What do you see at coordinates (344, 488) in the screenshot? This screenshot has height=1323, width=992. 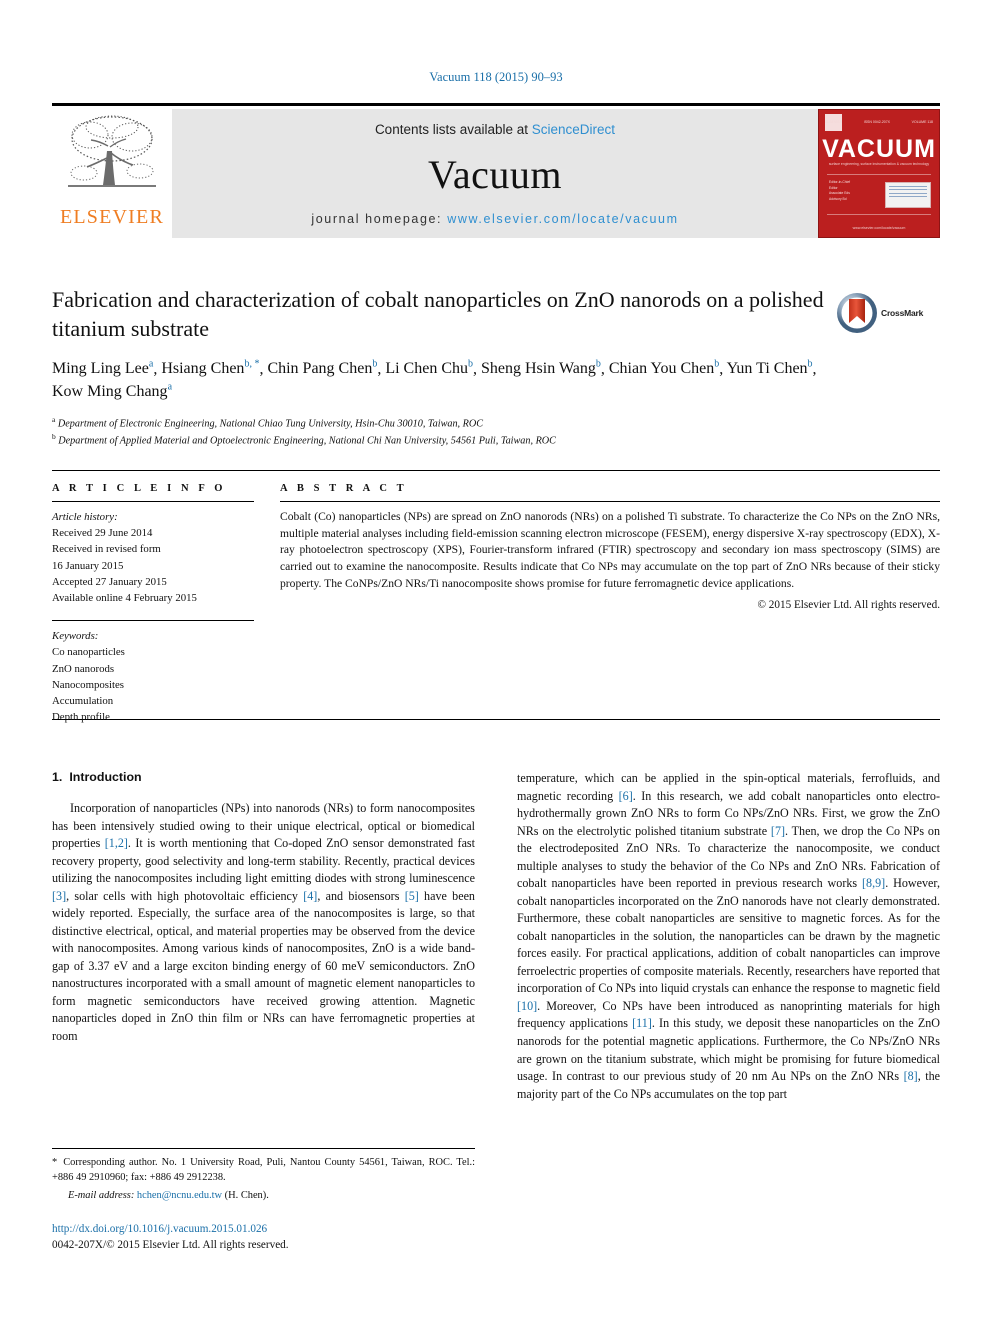 I see `abstract-heading: A B S T R A C T` at bounding box center [344, 488].